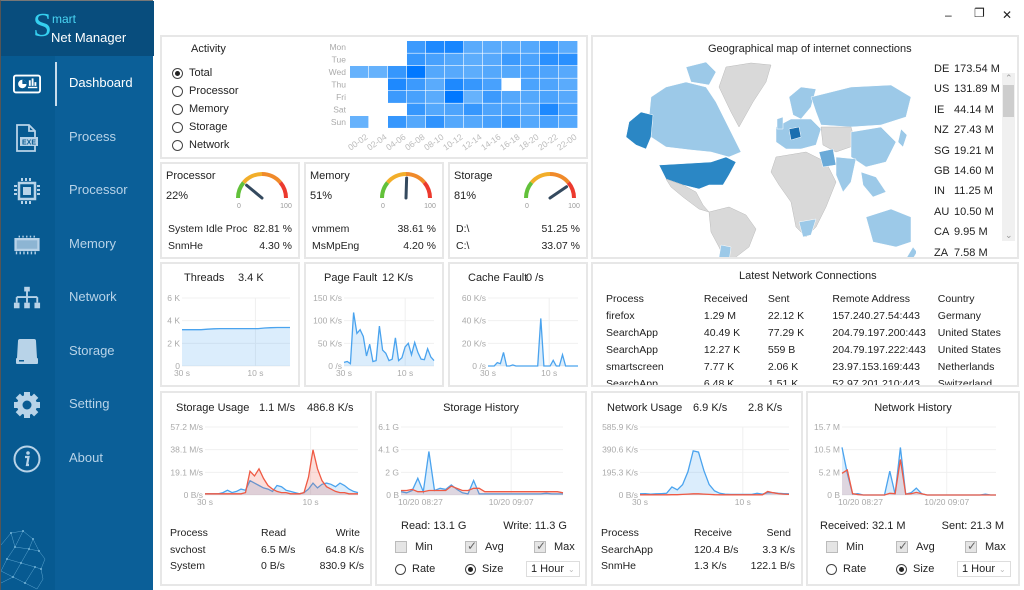  What do you see at coordinates (884, 298) in the screenshot?
I see `column-header: Remote Address` at bounding box center [884, 298].